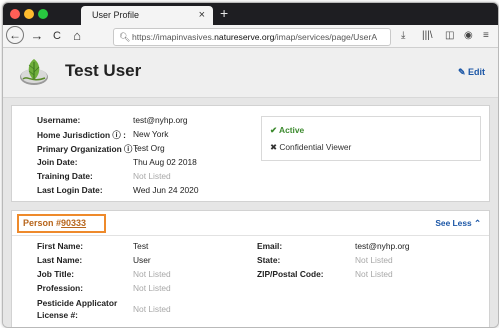 The image size is (499, 328). Describe the element at coordinates (142, 260) in the screenshot. I see `last-name-value: User` at that location.